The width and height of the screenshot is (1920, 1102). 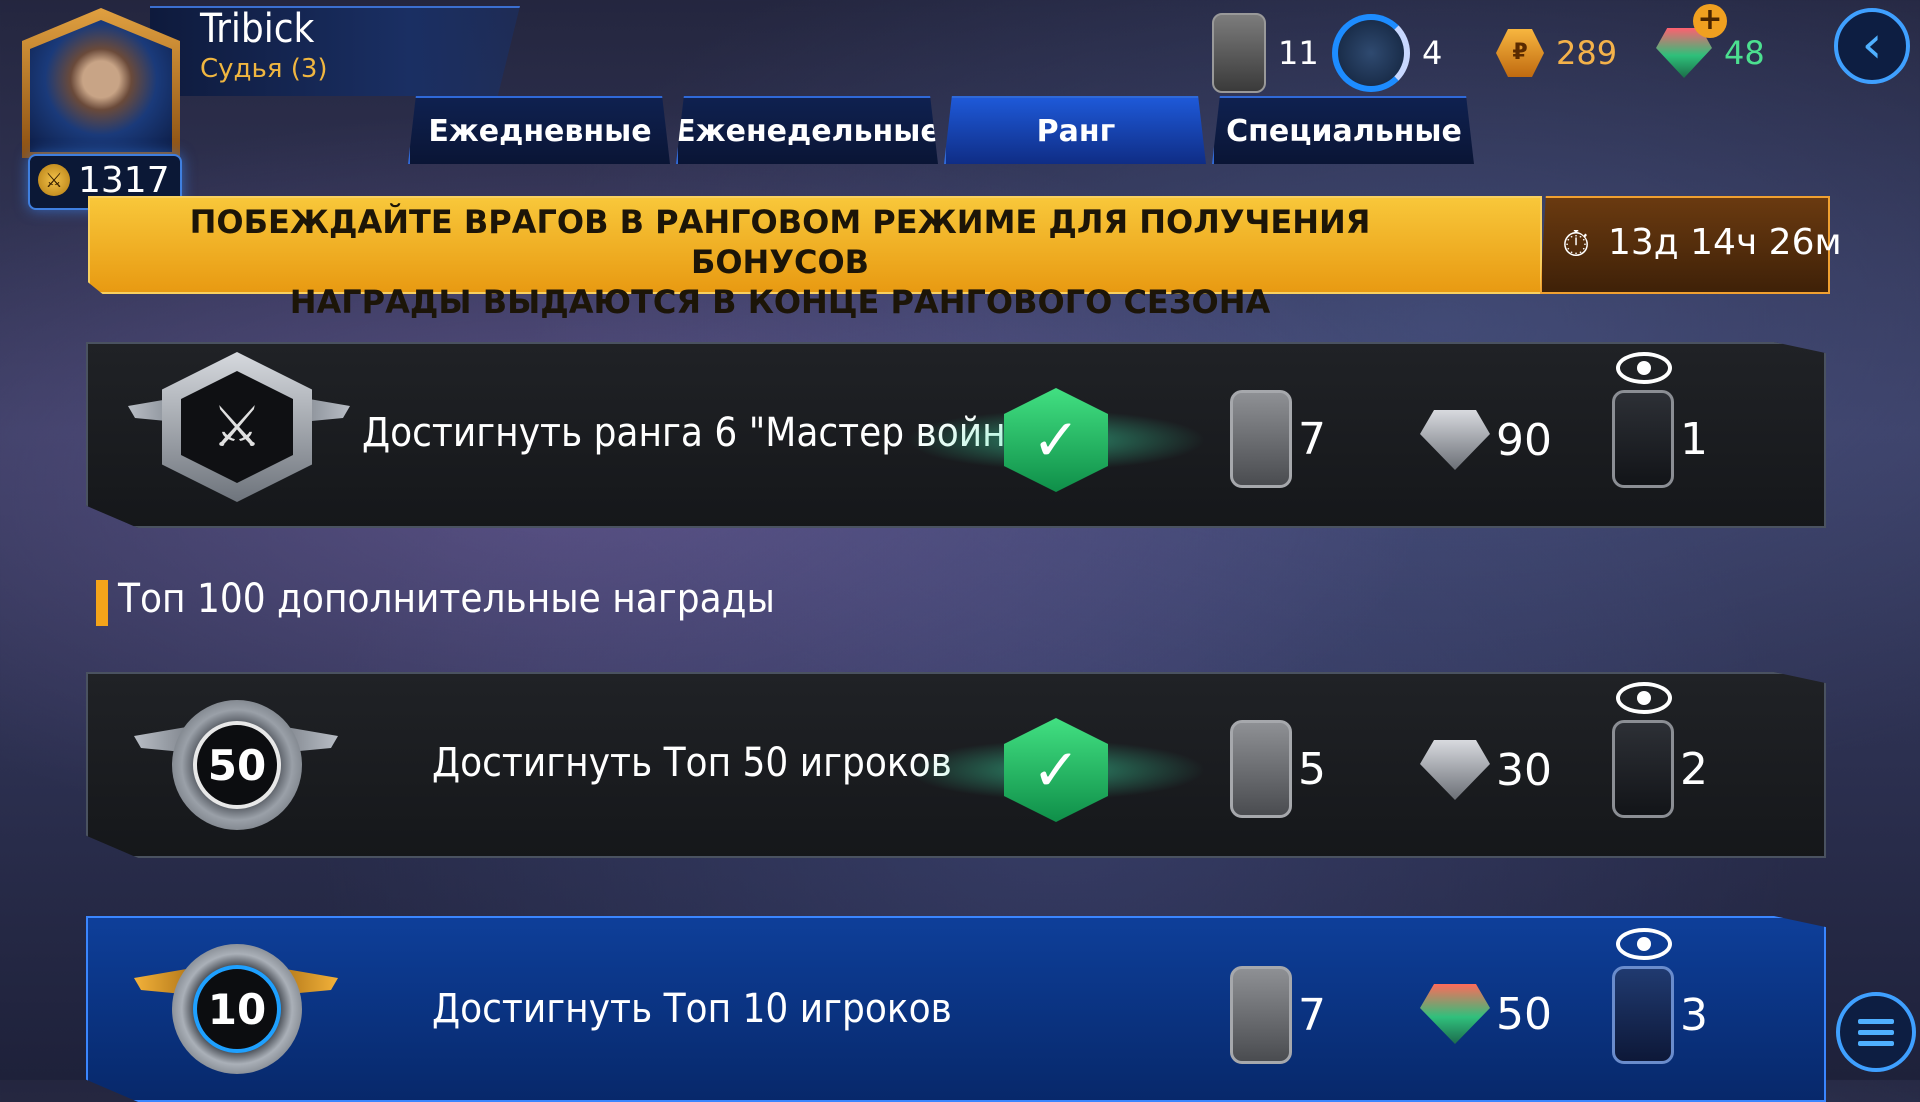 I want to click on reward-crystals-value: 30, so click(x=1524, y=770).